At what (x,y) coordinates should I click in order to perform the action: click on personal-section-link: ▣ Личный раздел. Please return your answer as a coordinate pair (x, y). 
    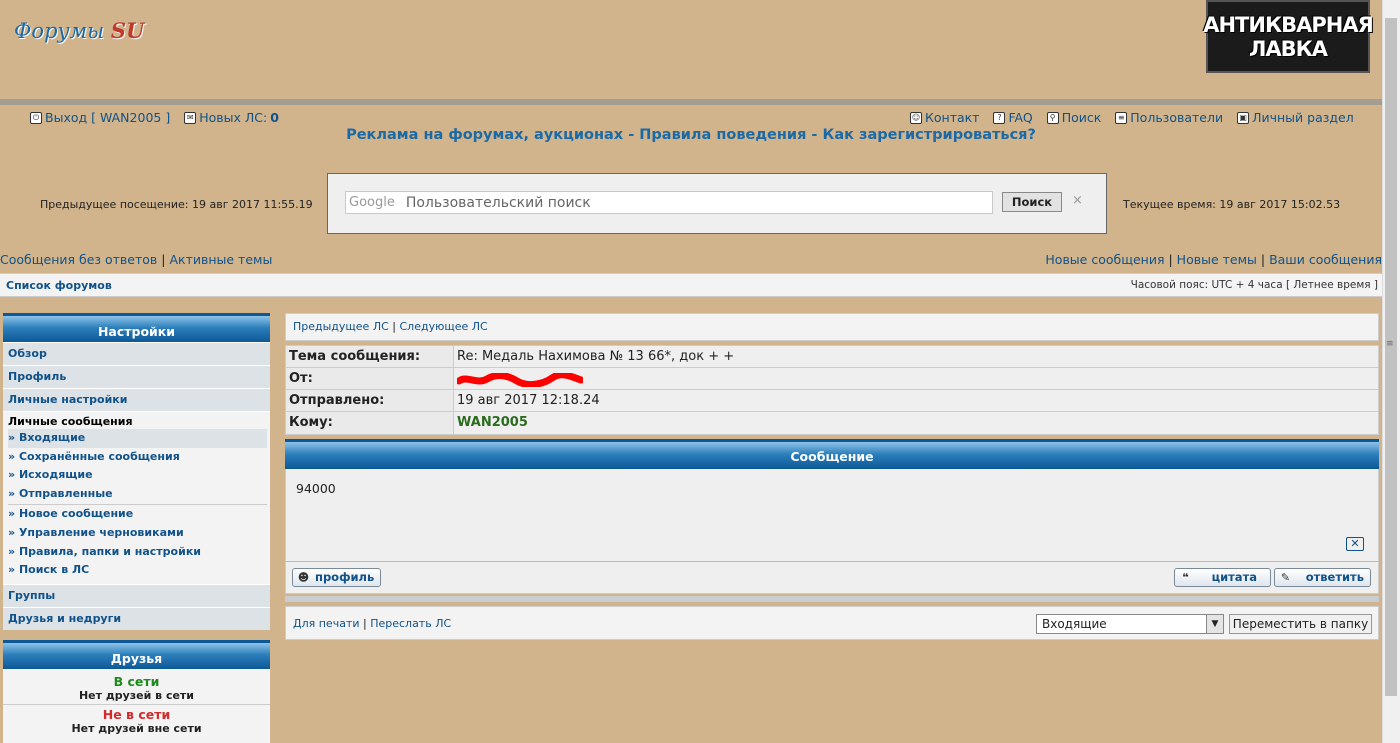
    Looking at the image, I should click on (1295, 117).